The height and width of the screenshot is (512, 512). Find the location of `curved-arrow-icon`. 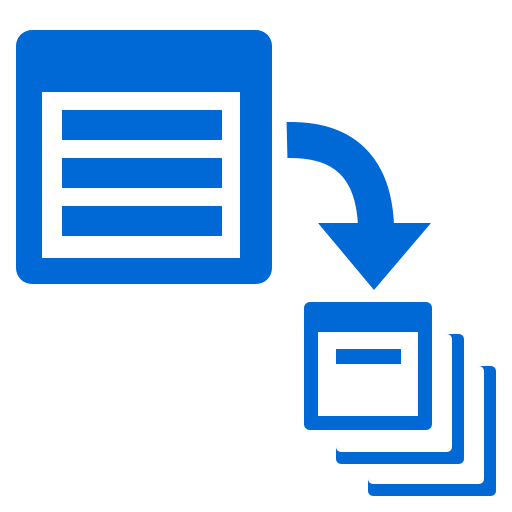

curved-arrow-icon is located at coordinates (358, 205).